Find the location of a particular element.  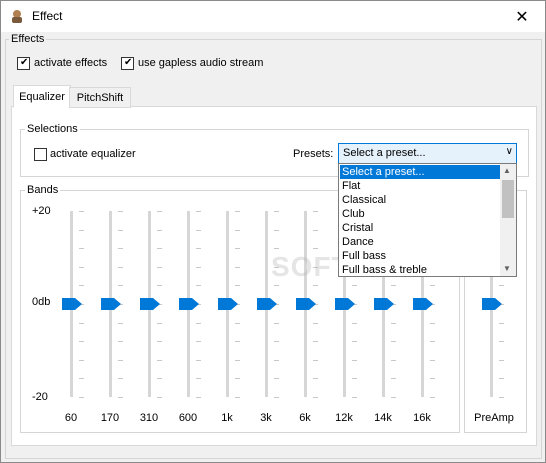

band-slider-60-label: 60 is located at coordinates (71, 418).